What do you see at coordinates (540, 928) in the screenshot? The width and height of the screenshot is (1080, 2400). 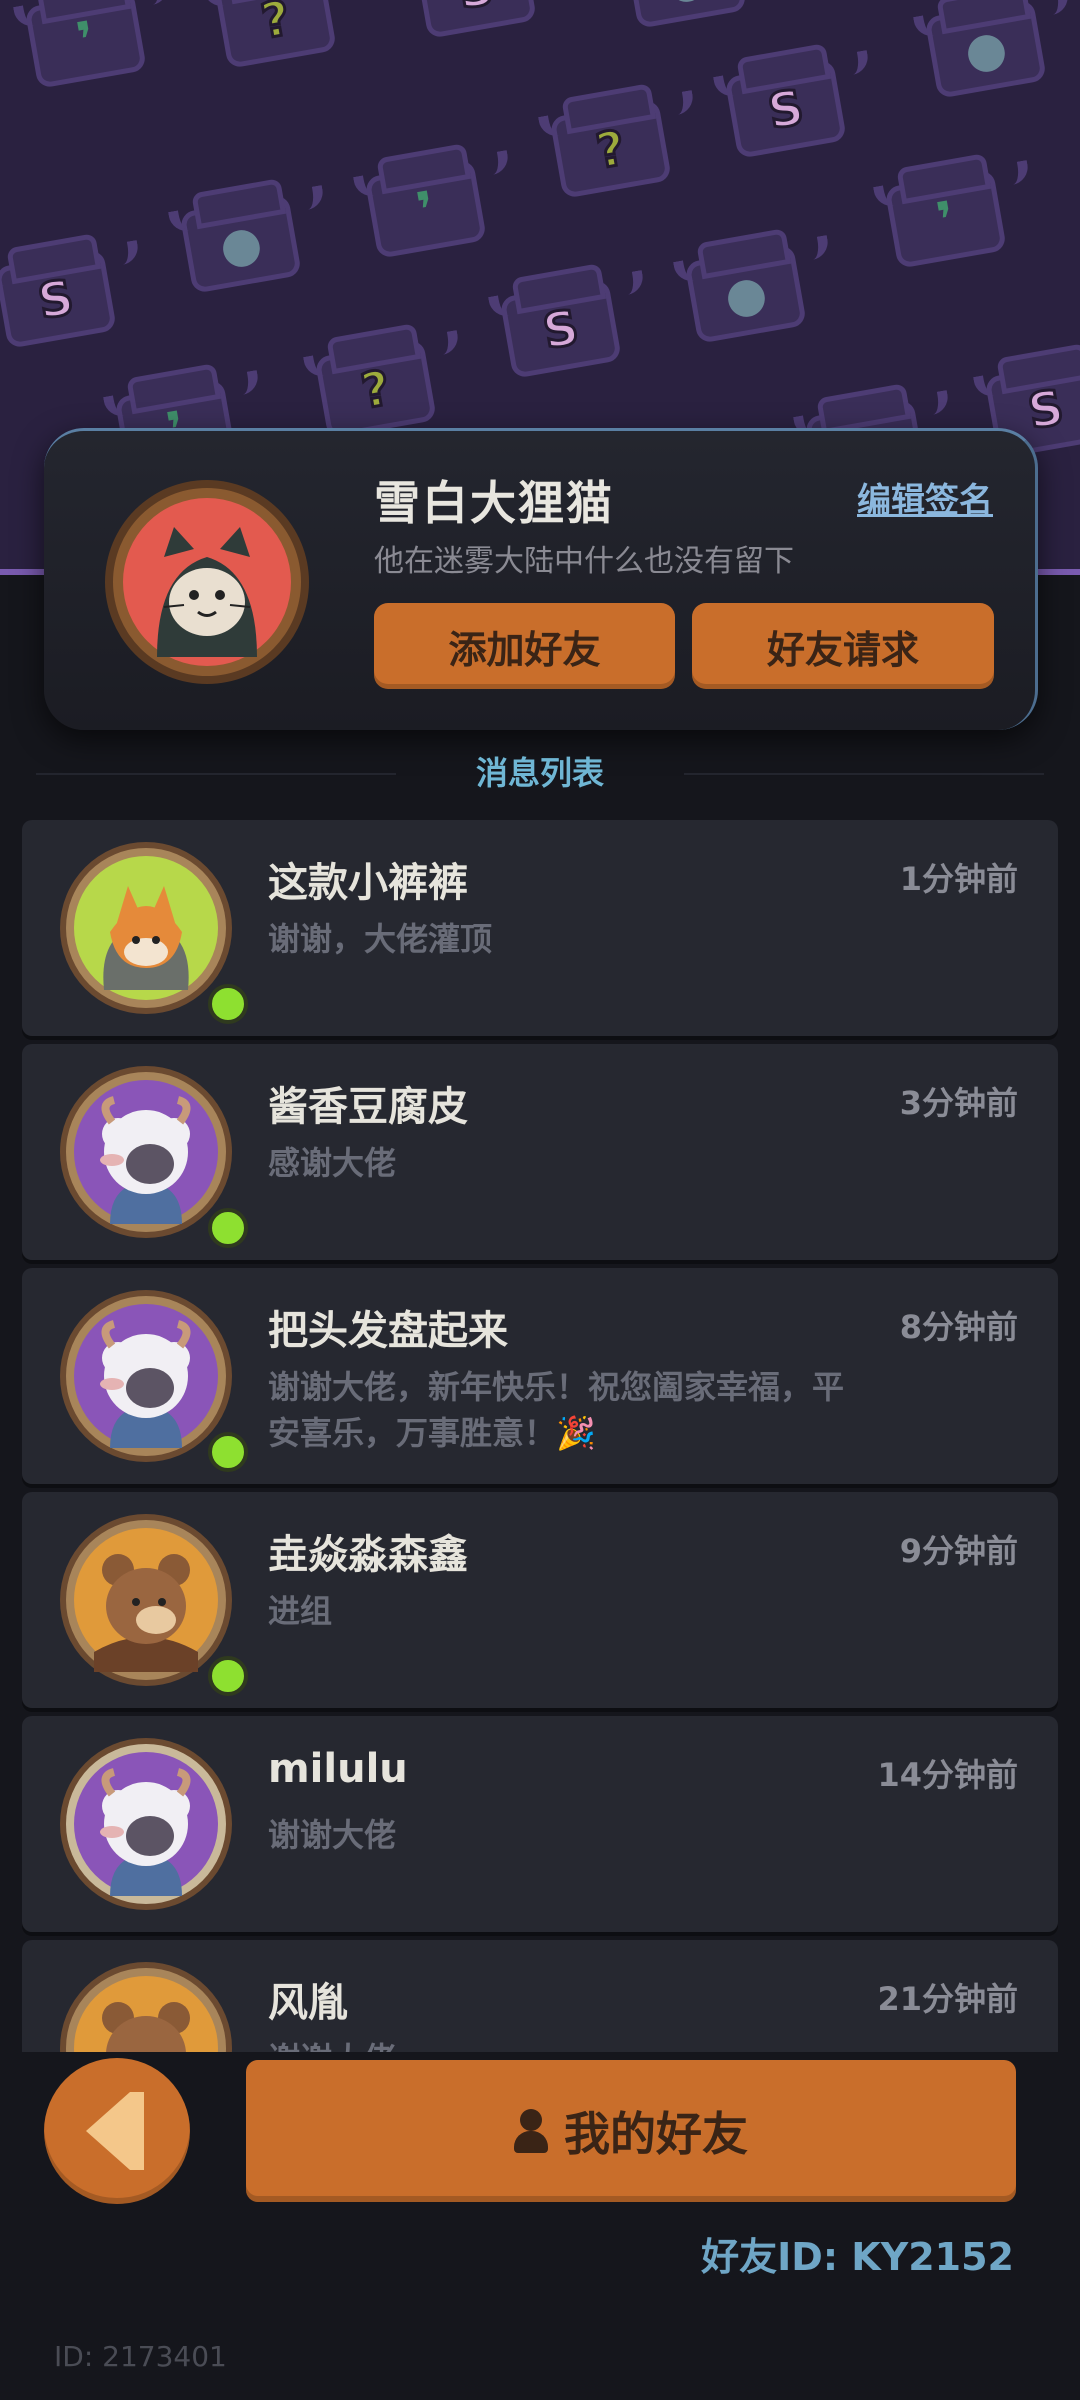 I see `message-item: 这款小裤裤 1分钟前 谢谢，大佬灌顶` at bounding box center [540, 928].